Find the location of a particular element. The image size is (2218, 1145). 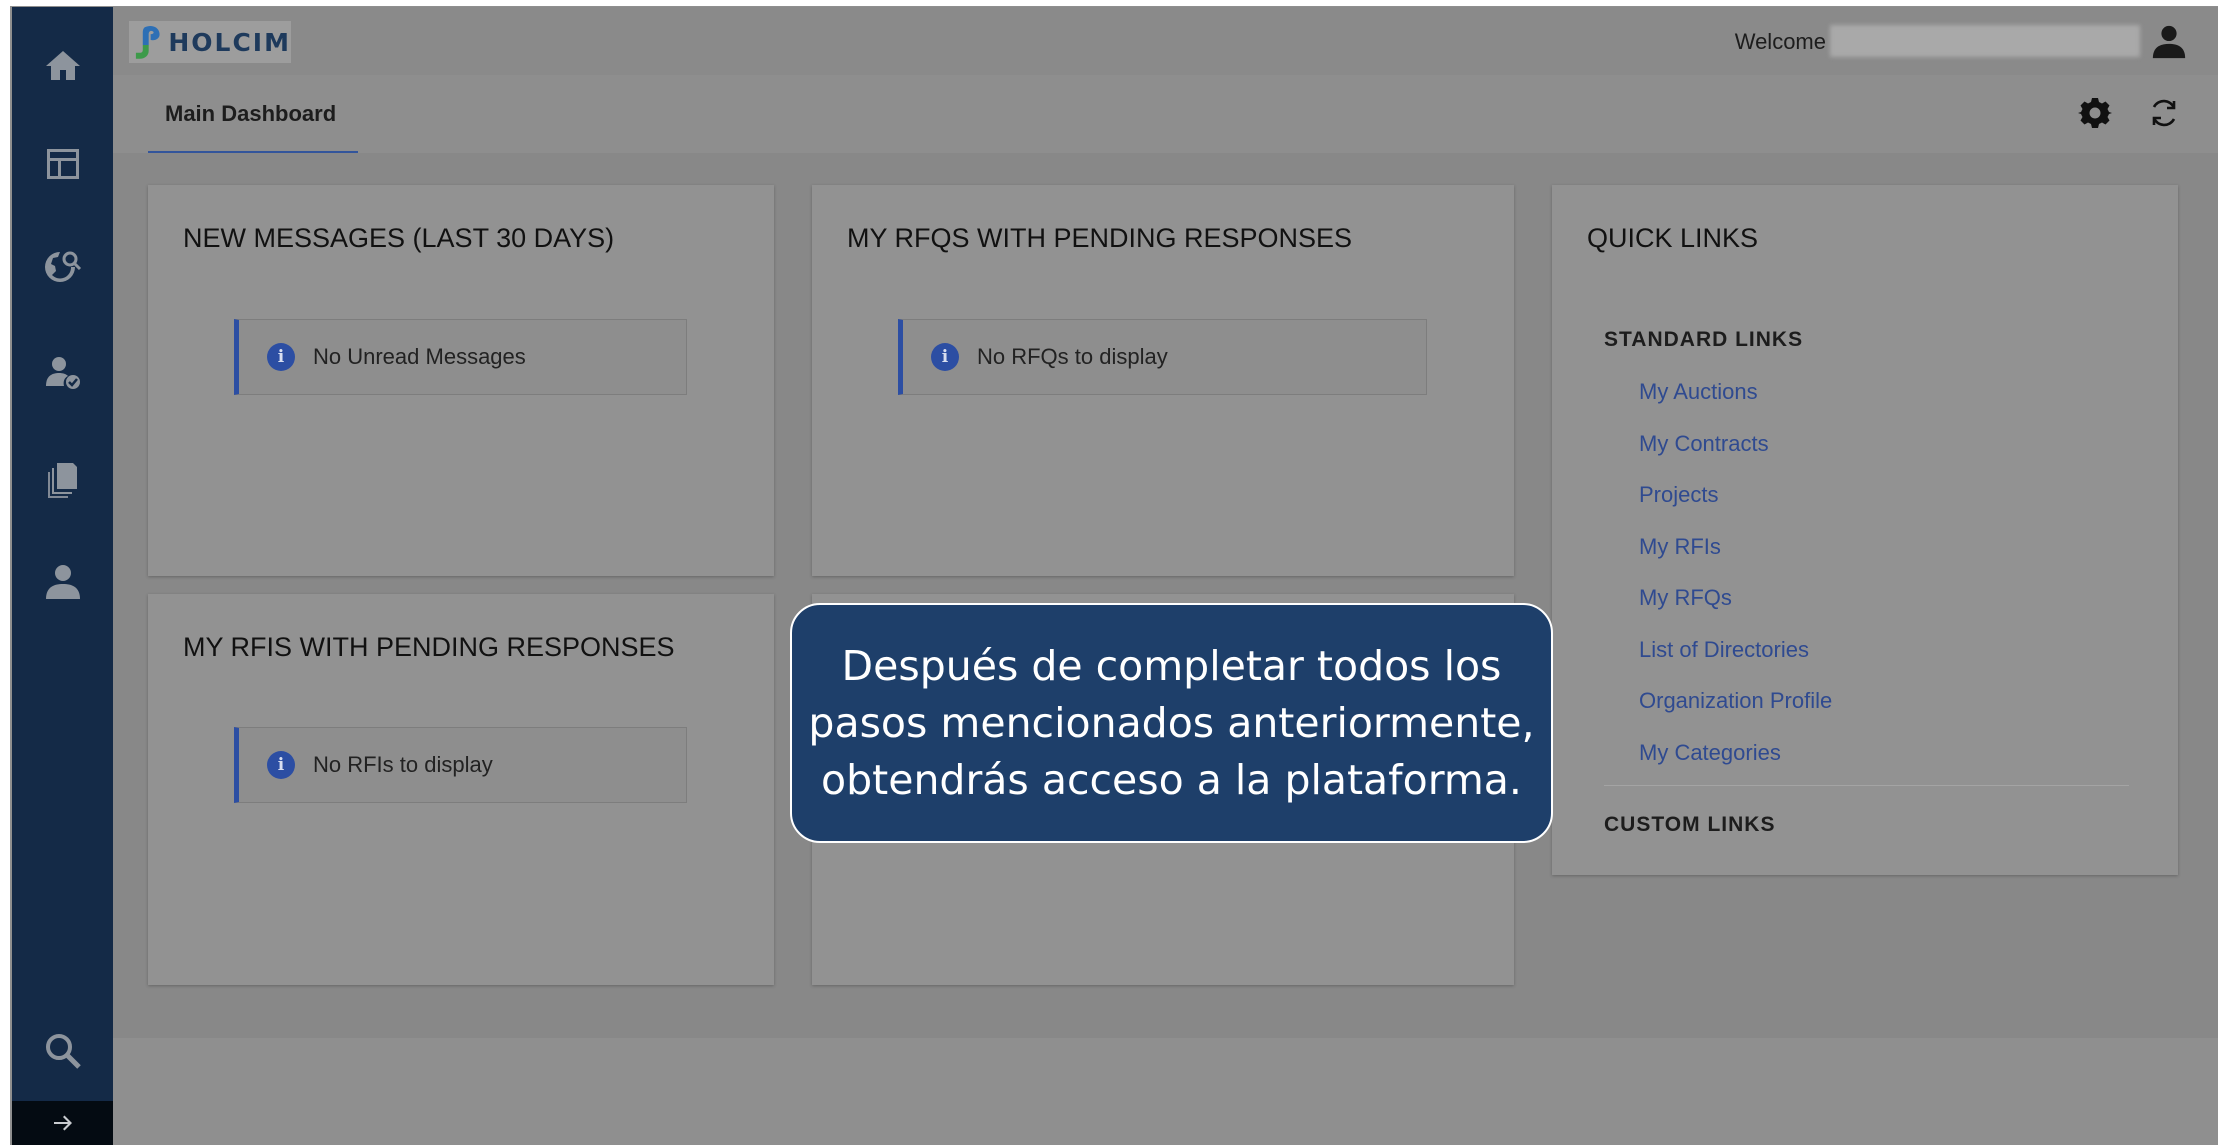

info-message: i No RFQs to display is located at coordinates (1162, 357).